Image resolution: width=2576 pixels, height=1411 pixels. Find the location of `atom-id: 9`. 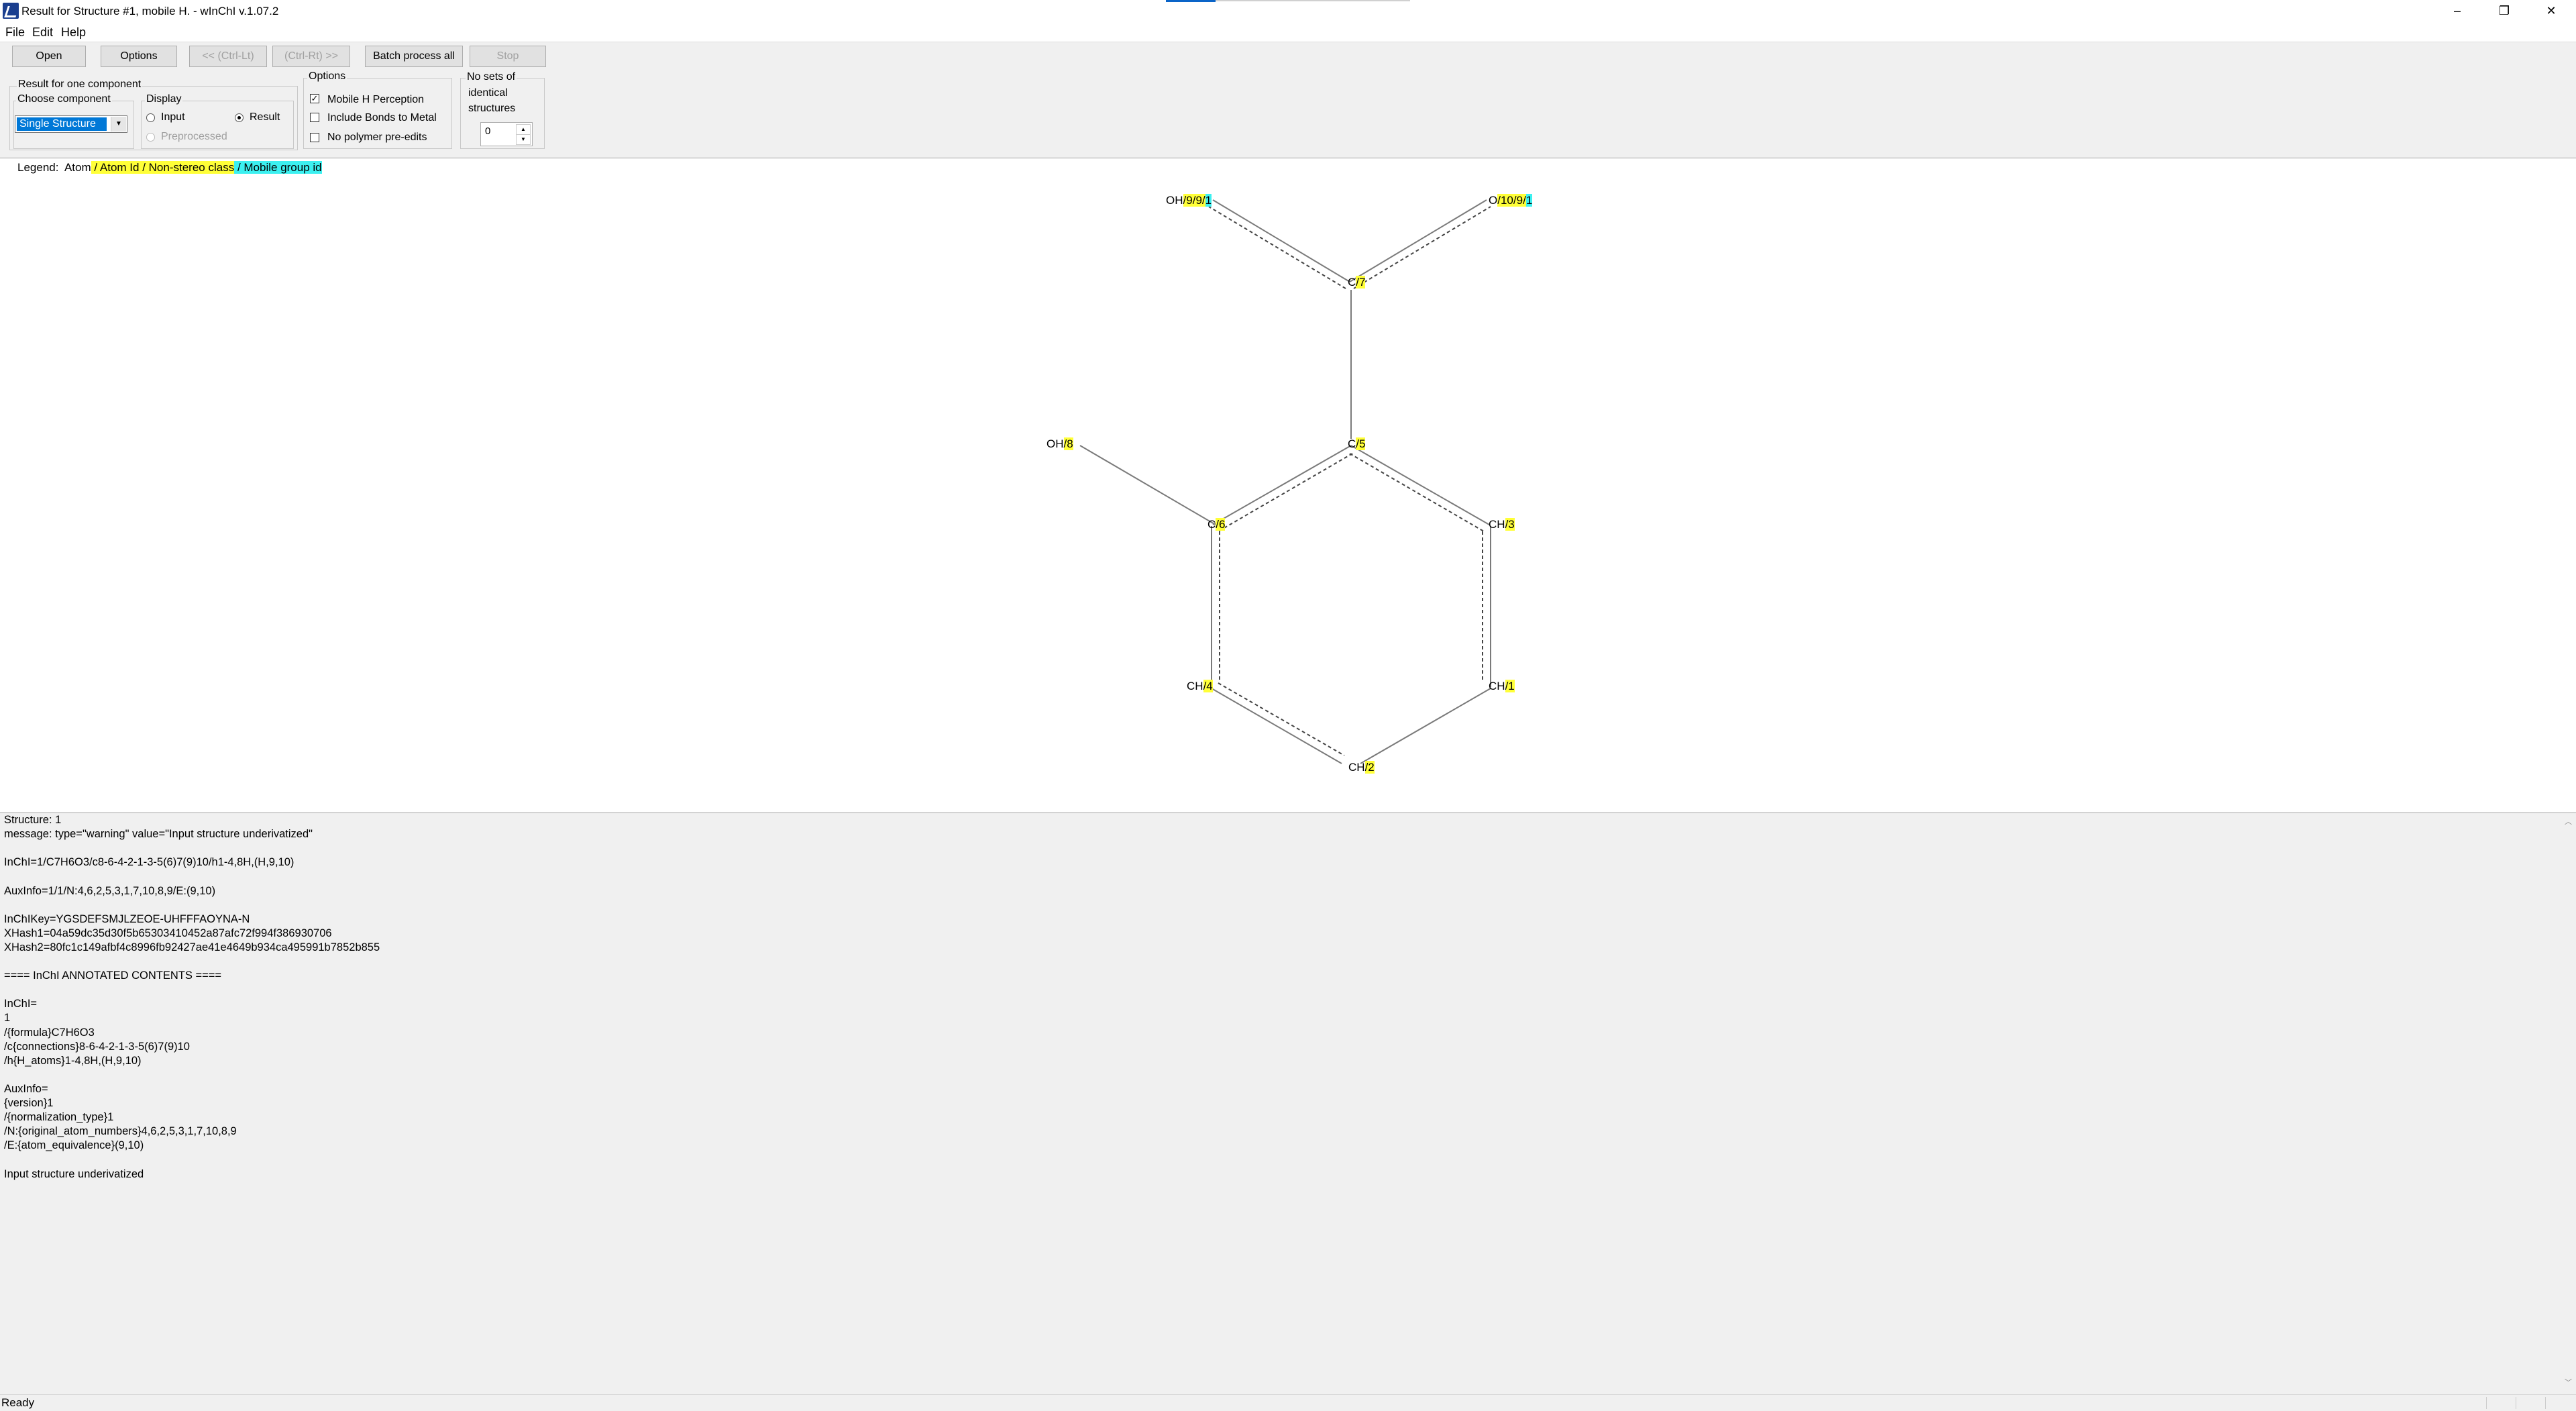

atom-id: 9 is located at coordinates (1189, 201).